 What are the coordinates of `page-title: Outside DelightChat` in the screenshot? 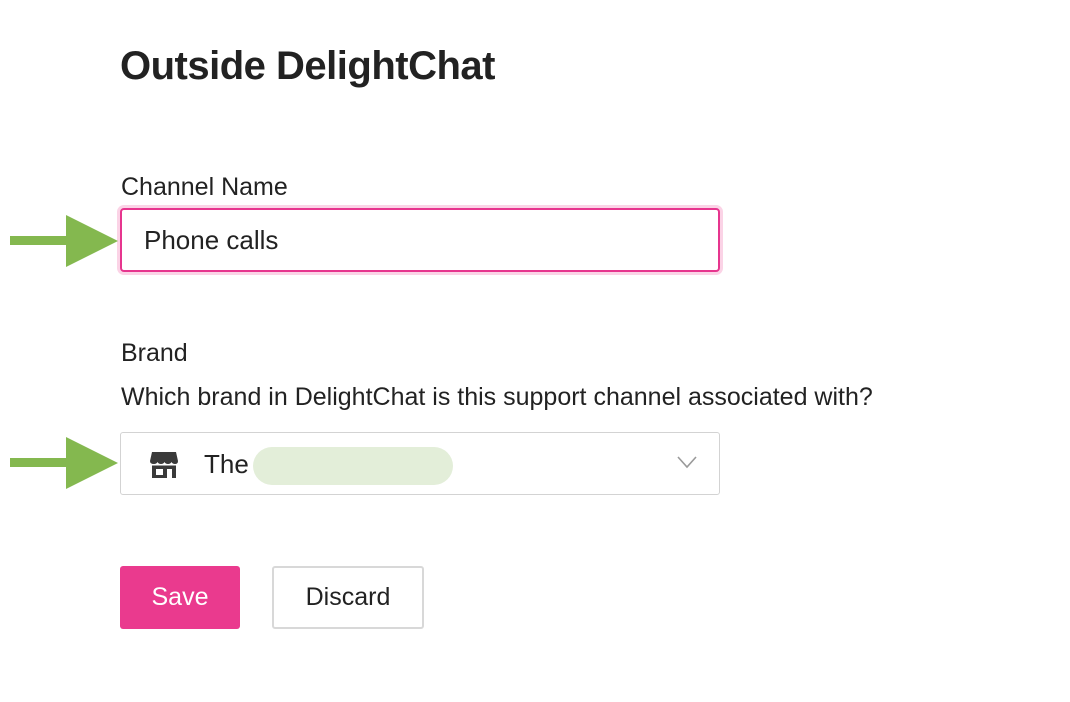 It's located at (307, 66).